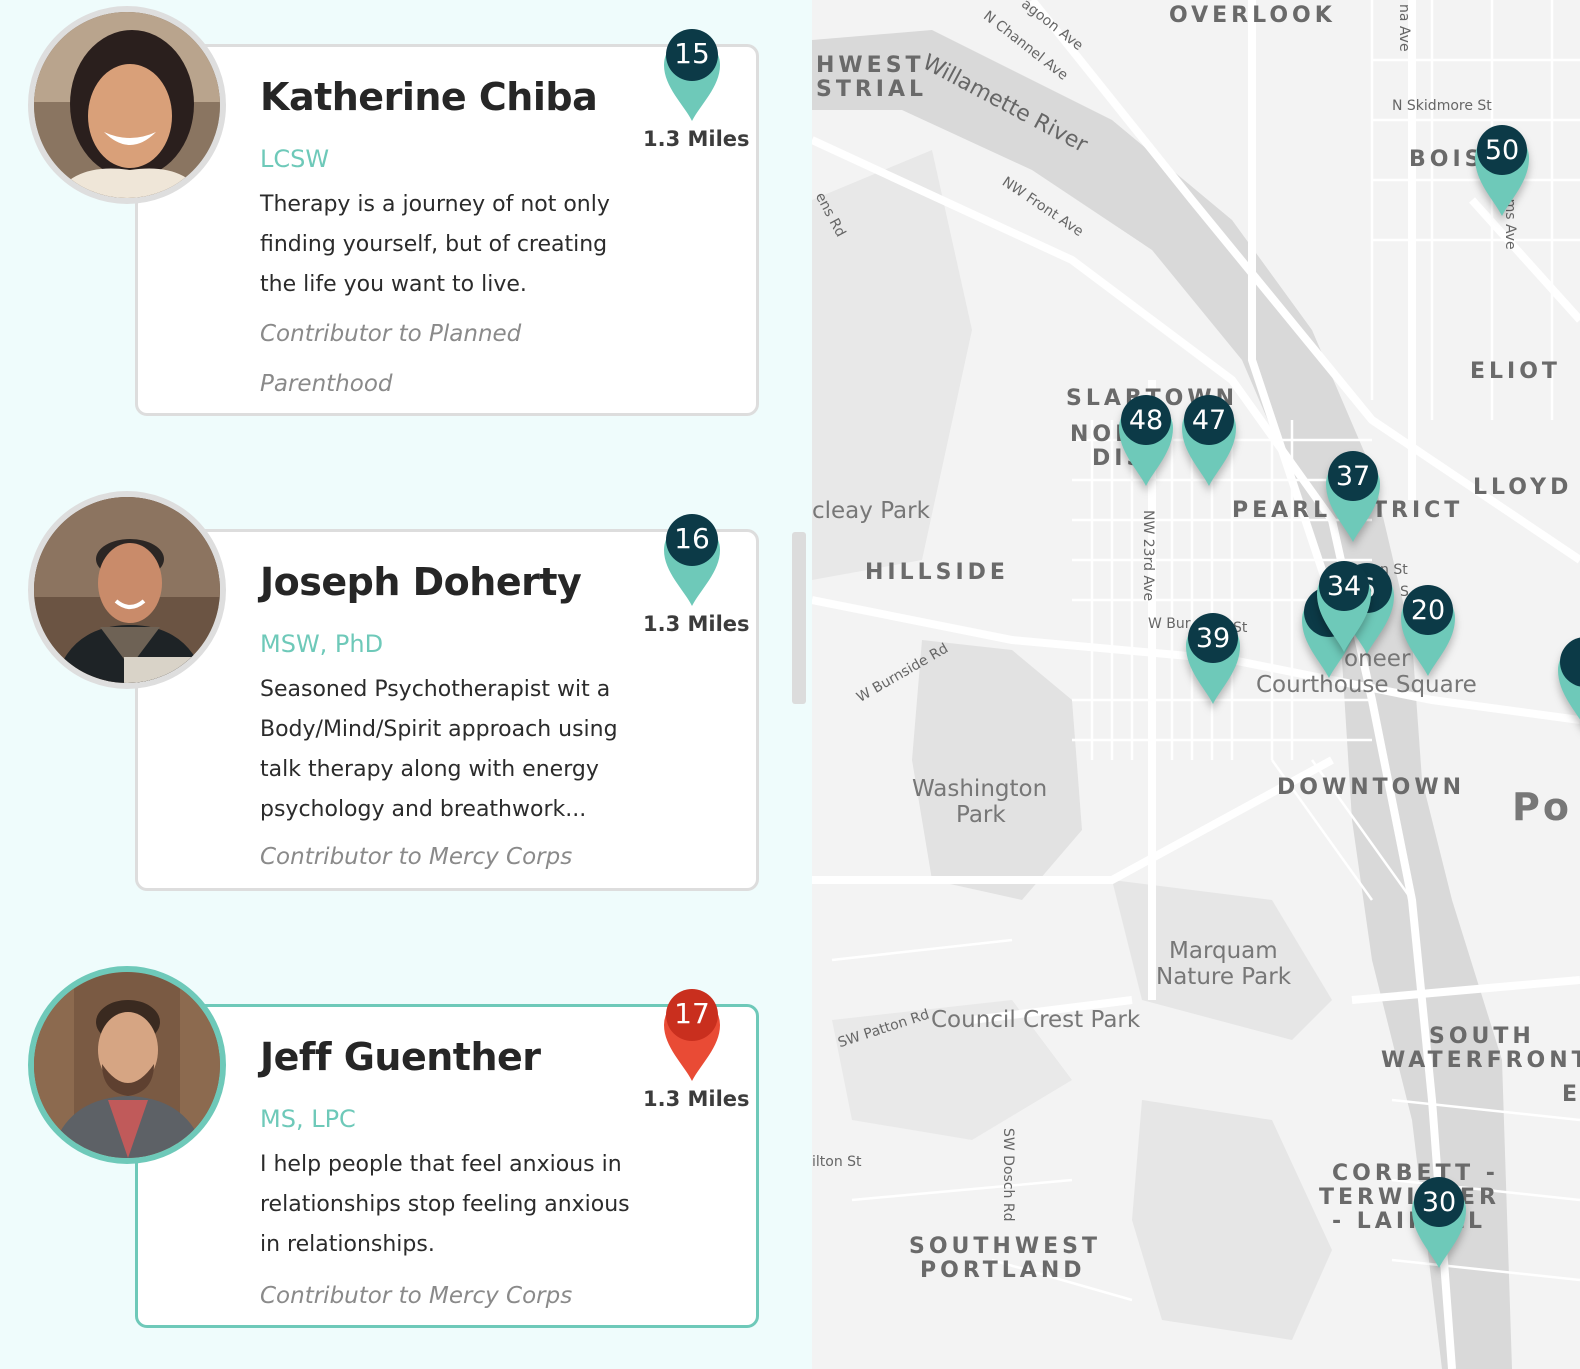  What do you see at coordinates (400, 1057) in the screenshot?
I see `therapist-name: Jeff Guenther` at bounding box center [400, 1057].